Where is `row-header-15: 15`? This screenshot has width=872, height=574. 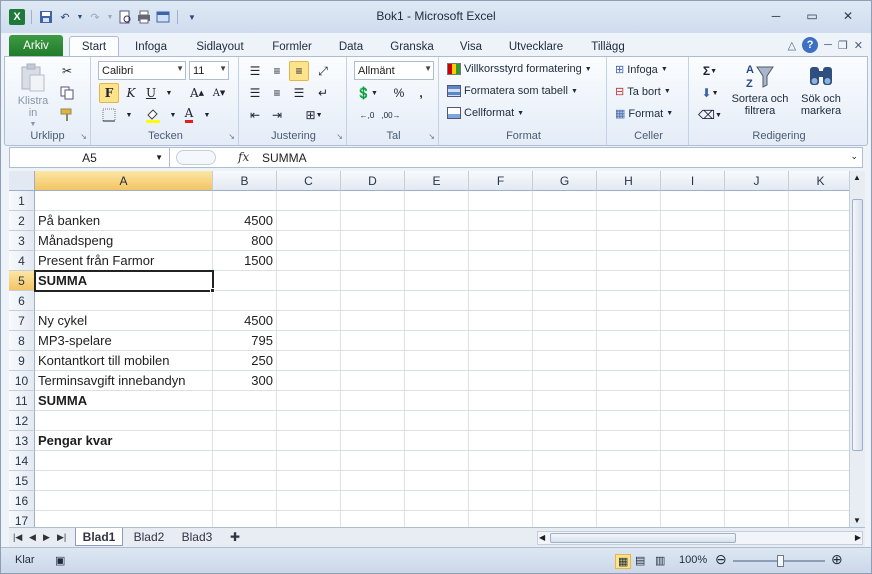
row-header-15: 15 is located at coordinates (22, 481).